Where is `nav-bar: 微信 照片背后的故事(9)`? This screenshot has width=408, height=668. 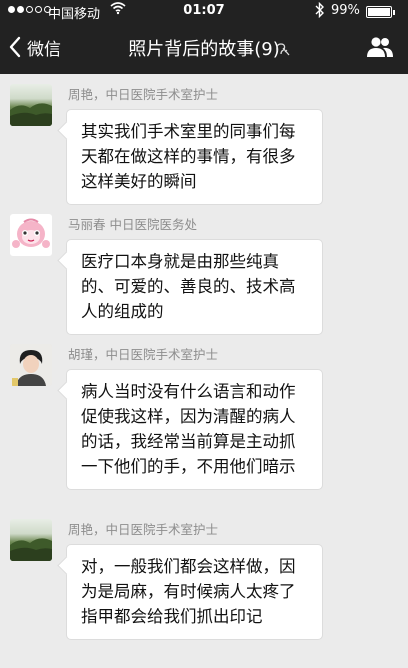
nav-bar: 微信 照片背后的故事(9) is located at coordinates (204, 47).